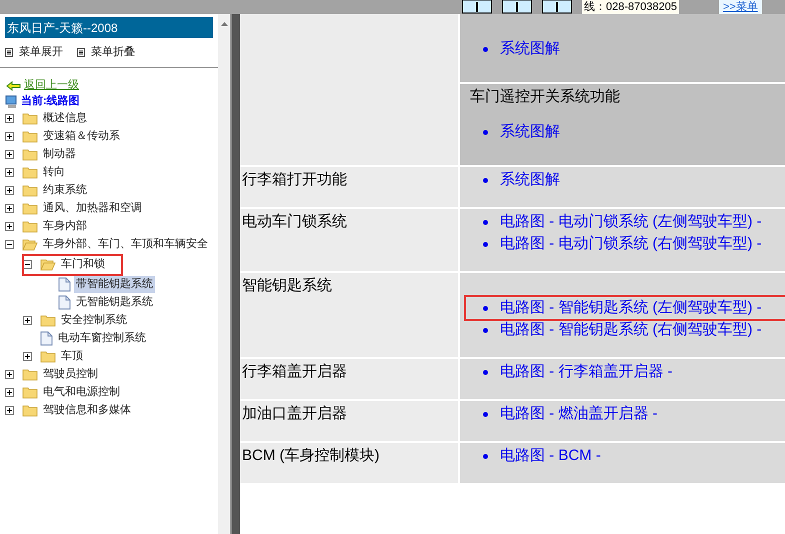  What do you see at coordinates (287, 285) in the screenshot?
I see `row-label: 智能钥匙系统` at bounding box center [287, 285].